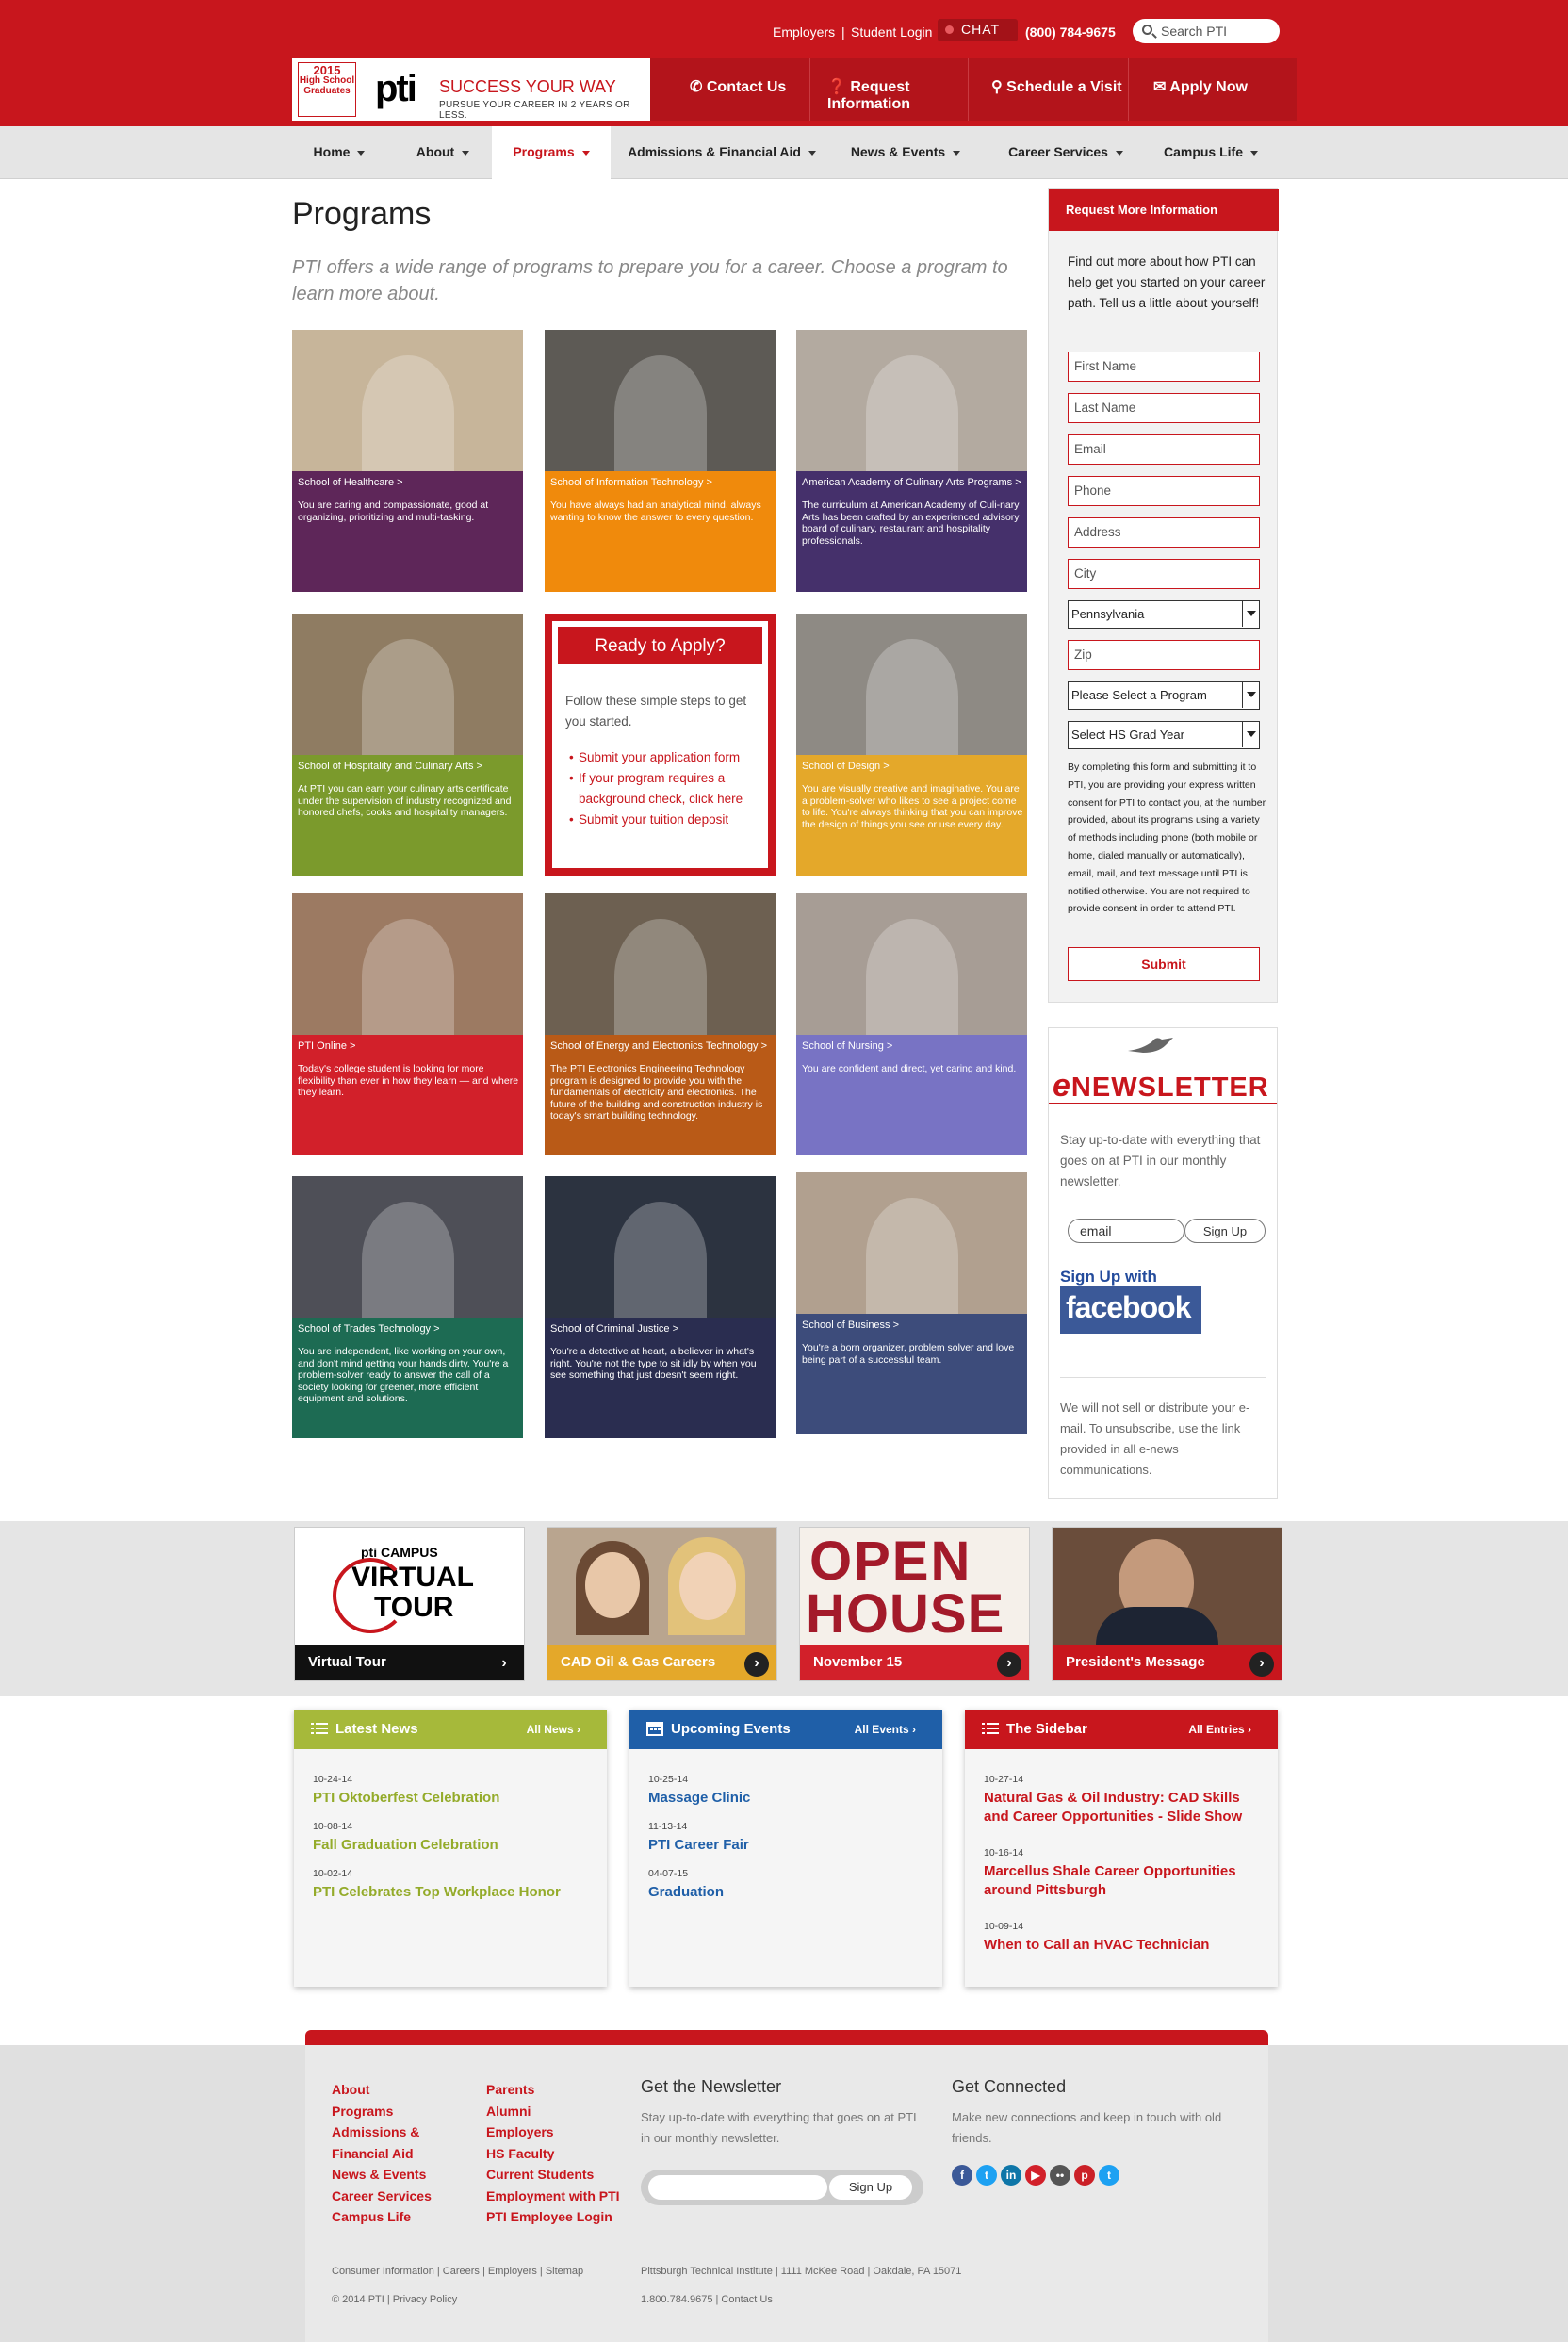 The height and width of the screenshot is (2342, 1568). Describe the element at coordinates (730, 90) in the screenshot. I see `contact-us-button: ✆ Contact Us` at that location.